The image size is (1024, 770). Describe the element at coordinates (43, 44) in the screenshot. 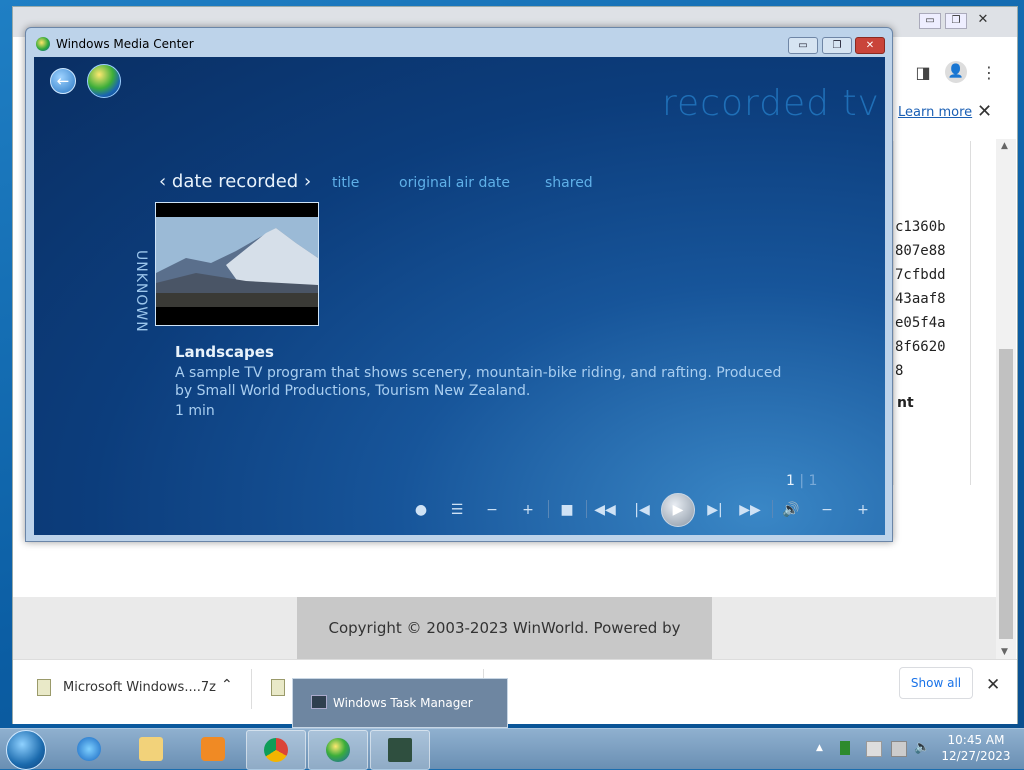

I see `media-center-logo-icon` at that location.